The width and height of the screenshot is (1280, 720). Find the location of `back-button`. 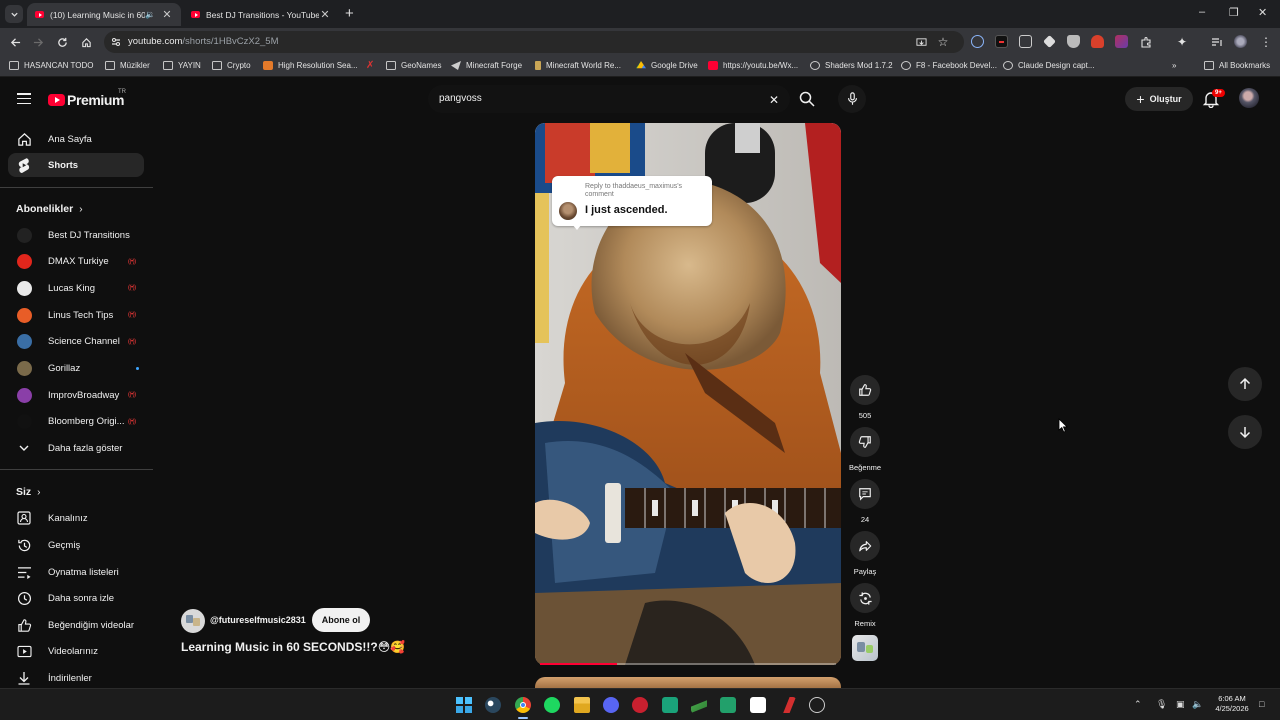

back-button is located at coordinates (15, 42).